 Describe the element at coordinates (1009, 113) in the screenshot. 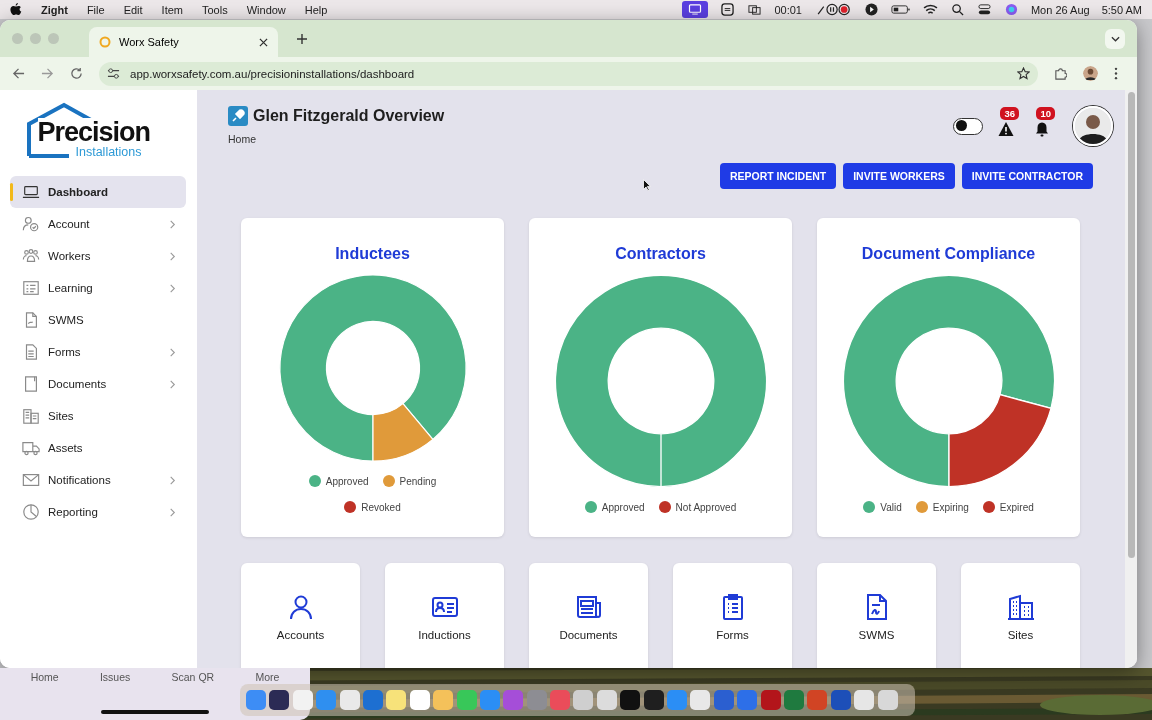

I see `count-badge: 36` at that location.